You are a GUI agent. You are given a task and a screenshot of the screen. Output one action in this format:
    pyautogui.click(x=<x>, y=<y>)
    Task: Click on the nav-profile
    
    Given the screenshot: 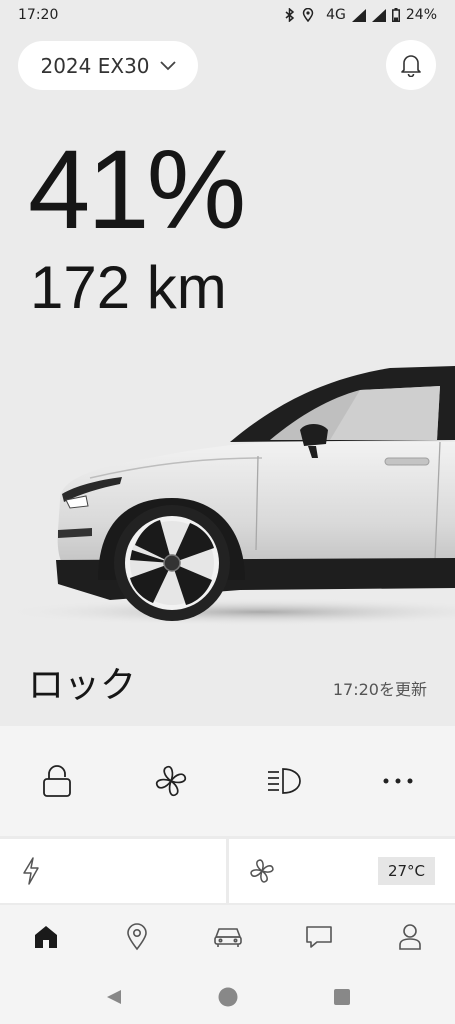 What is the action you would take?
    pyautogui.click(x=409, y=937)
    